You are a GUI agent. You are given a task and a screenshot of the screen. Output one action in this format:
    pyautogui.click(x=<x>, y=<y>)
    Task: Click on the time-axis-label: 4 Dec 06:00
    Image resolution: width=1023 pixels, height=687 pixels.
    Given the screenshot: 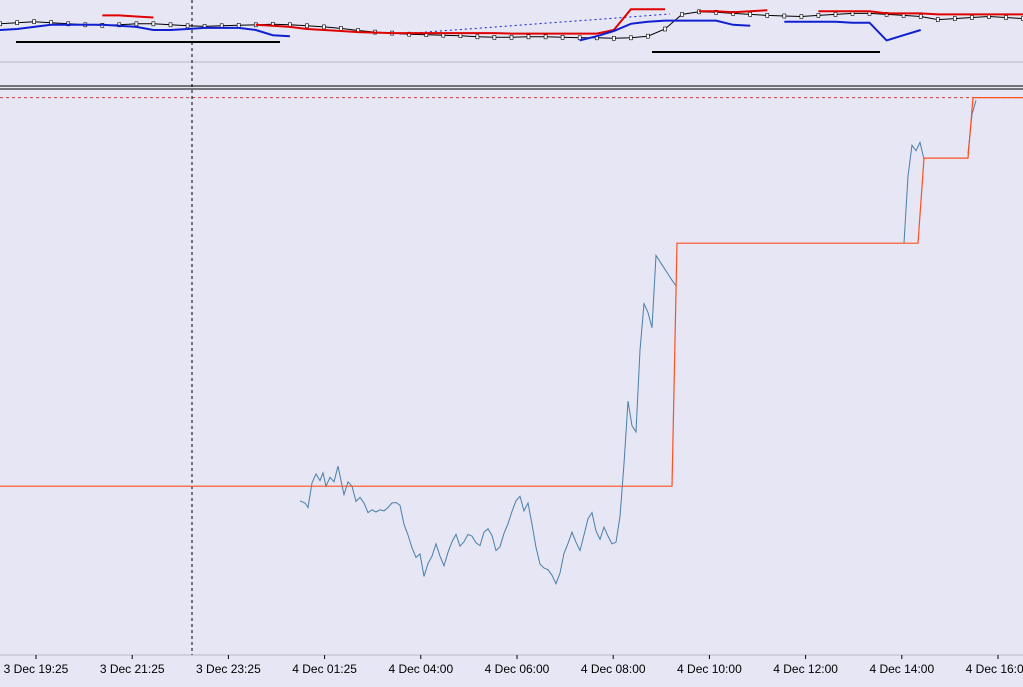 What is the action you would take?
    pyautogui.click(x=517, y=669)
    